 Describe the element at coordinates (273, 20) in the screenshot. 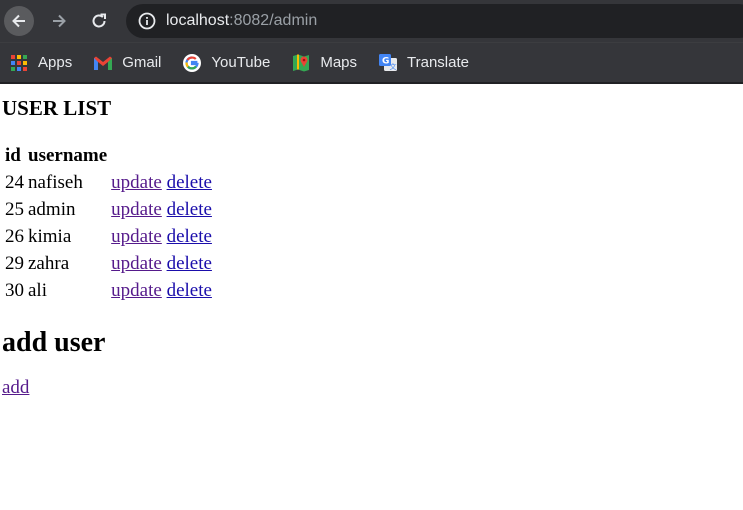

I see `url-path: :8082/admin` at that location.